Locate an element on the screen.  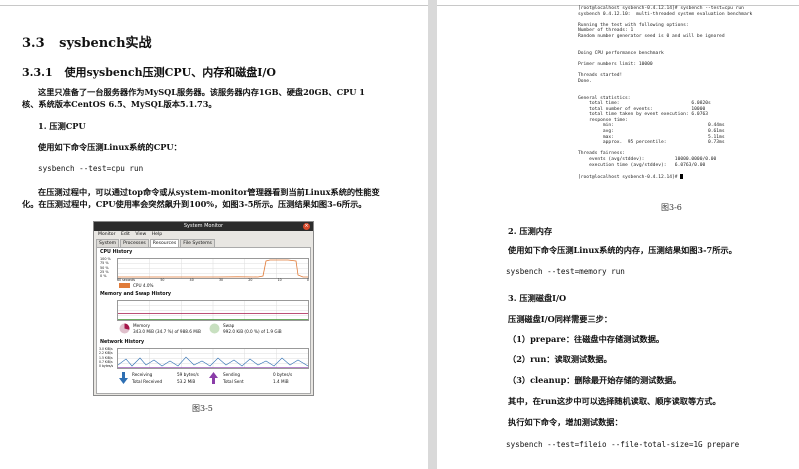
subsection-number: 3.3.1 is located at coordinates (37, 72).